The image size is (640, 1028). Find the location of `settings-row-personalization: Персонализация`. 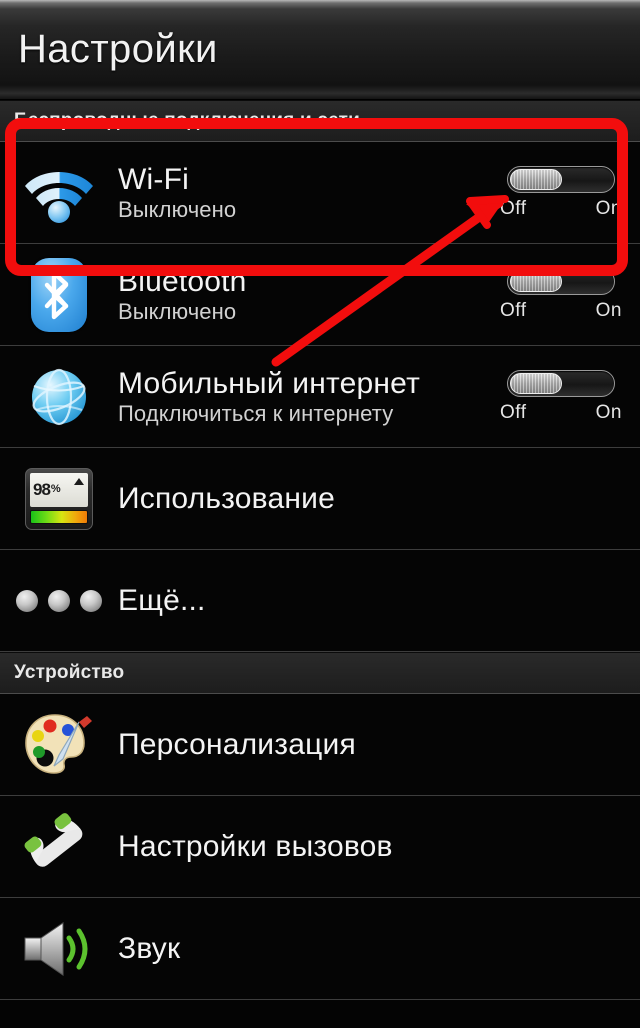

settings-row-personalization: Персонализация is located at coordinates (320, 745).